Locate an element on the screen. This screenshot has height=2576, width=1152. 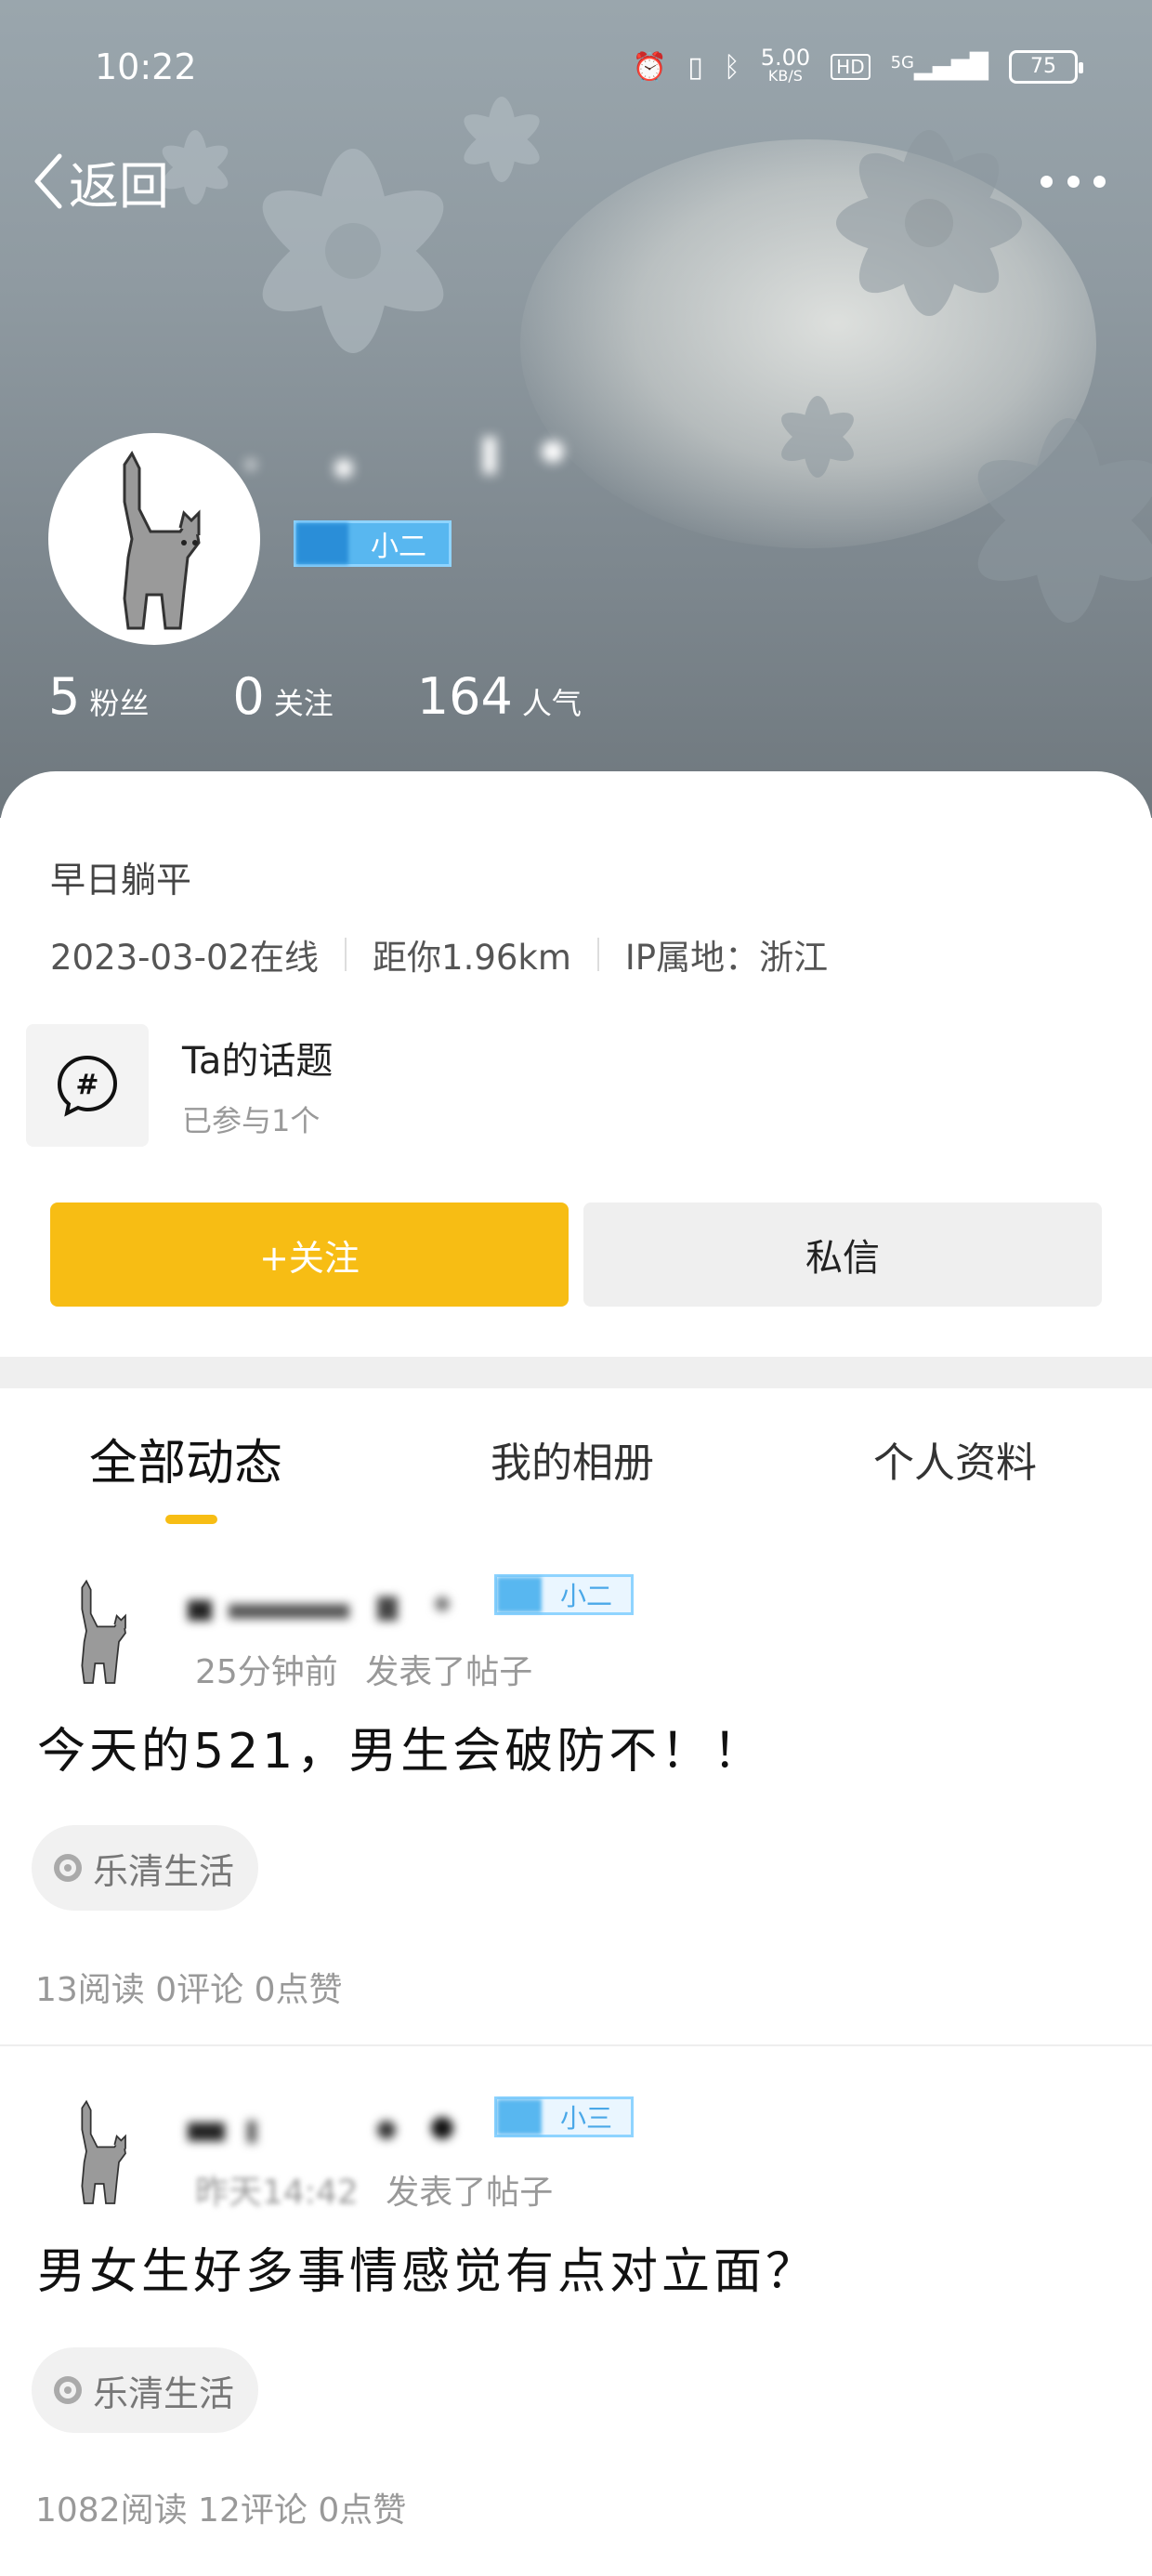
username-blurred is located at coordinates (408, 455).